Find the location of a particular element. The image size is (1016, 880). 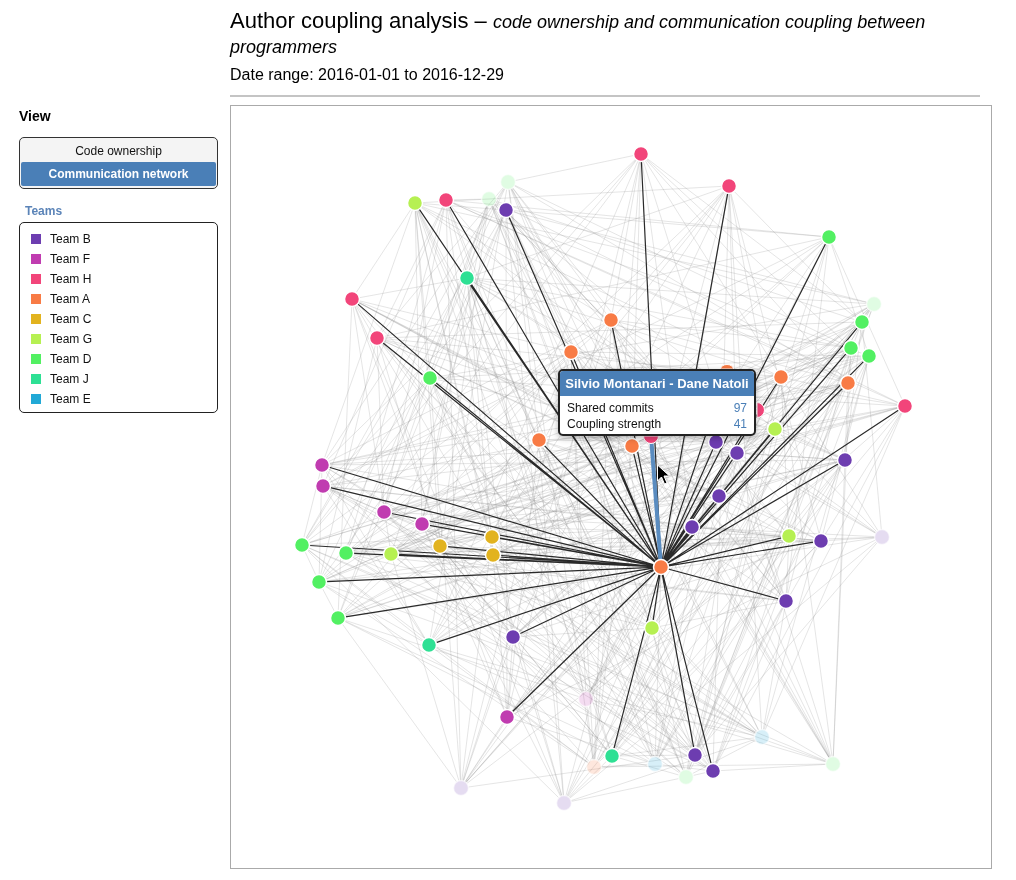

view-option: Code ownership is located at coordinates (118, 151).